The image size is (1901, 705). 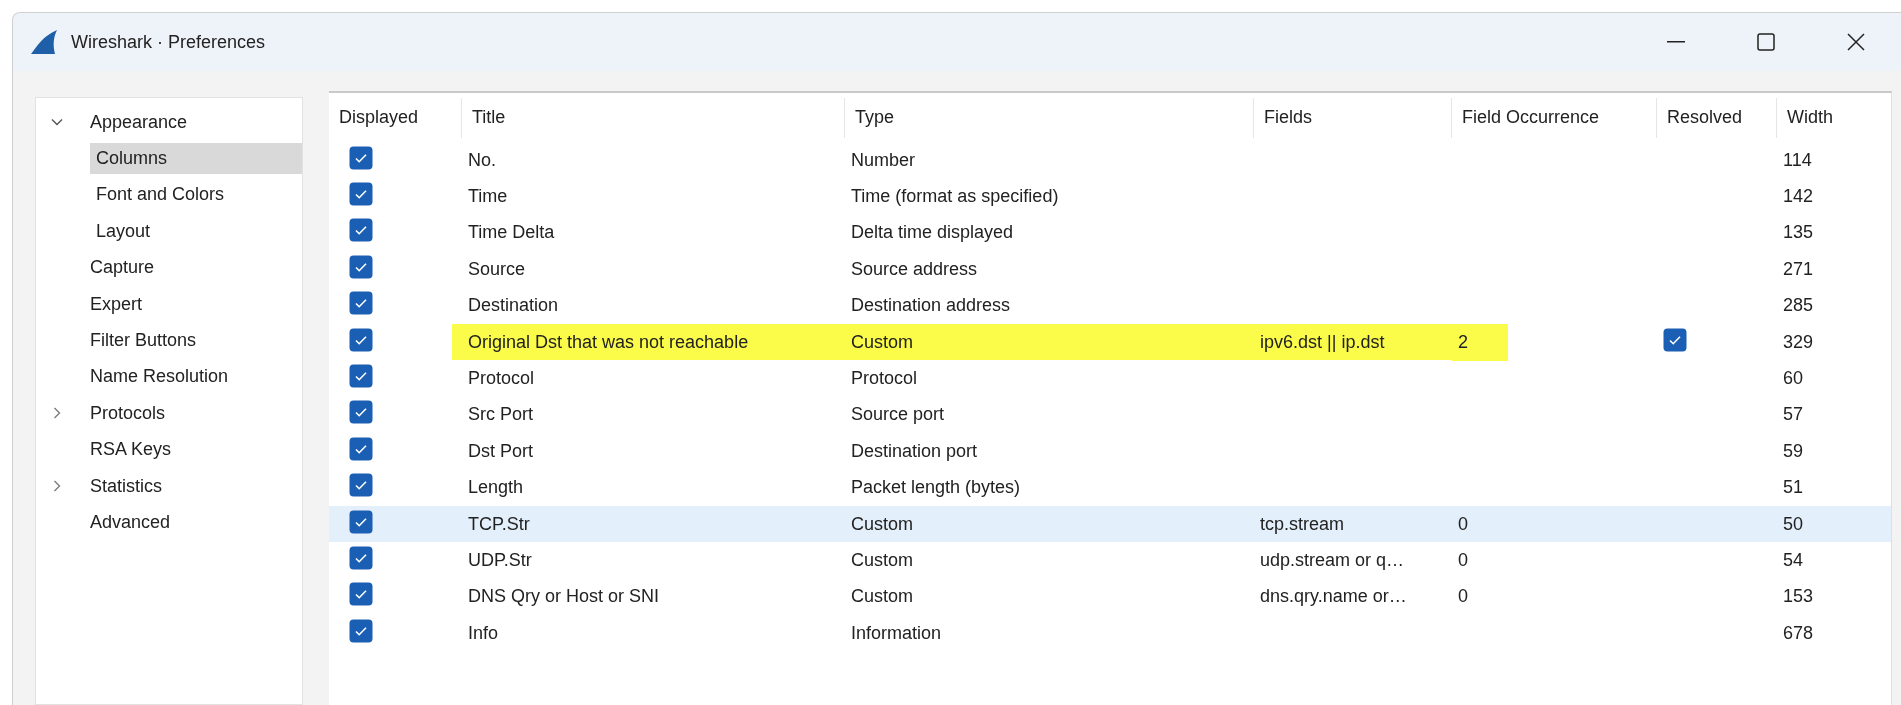 What do you see at coordinates (914, 451) in the screenshot?
I see `table-cell-text: Destination port` at bounding box center [914, 451].